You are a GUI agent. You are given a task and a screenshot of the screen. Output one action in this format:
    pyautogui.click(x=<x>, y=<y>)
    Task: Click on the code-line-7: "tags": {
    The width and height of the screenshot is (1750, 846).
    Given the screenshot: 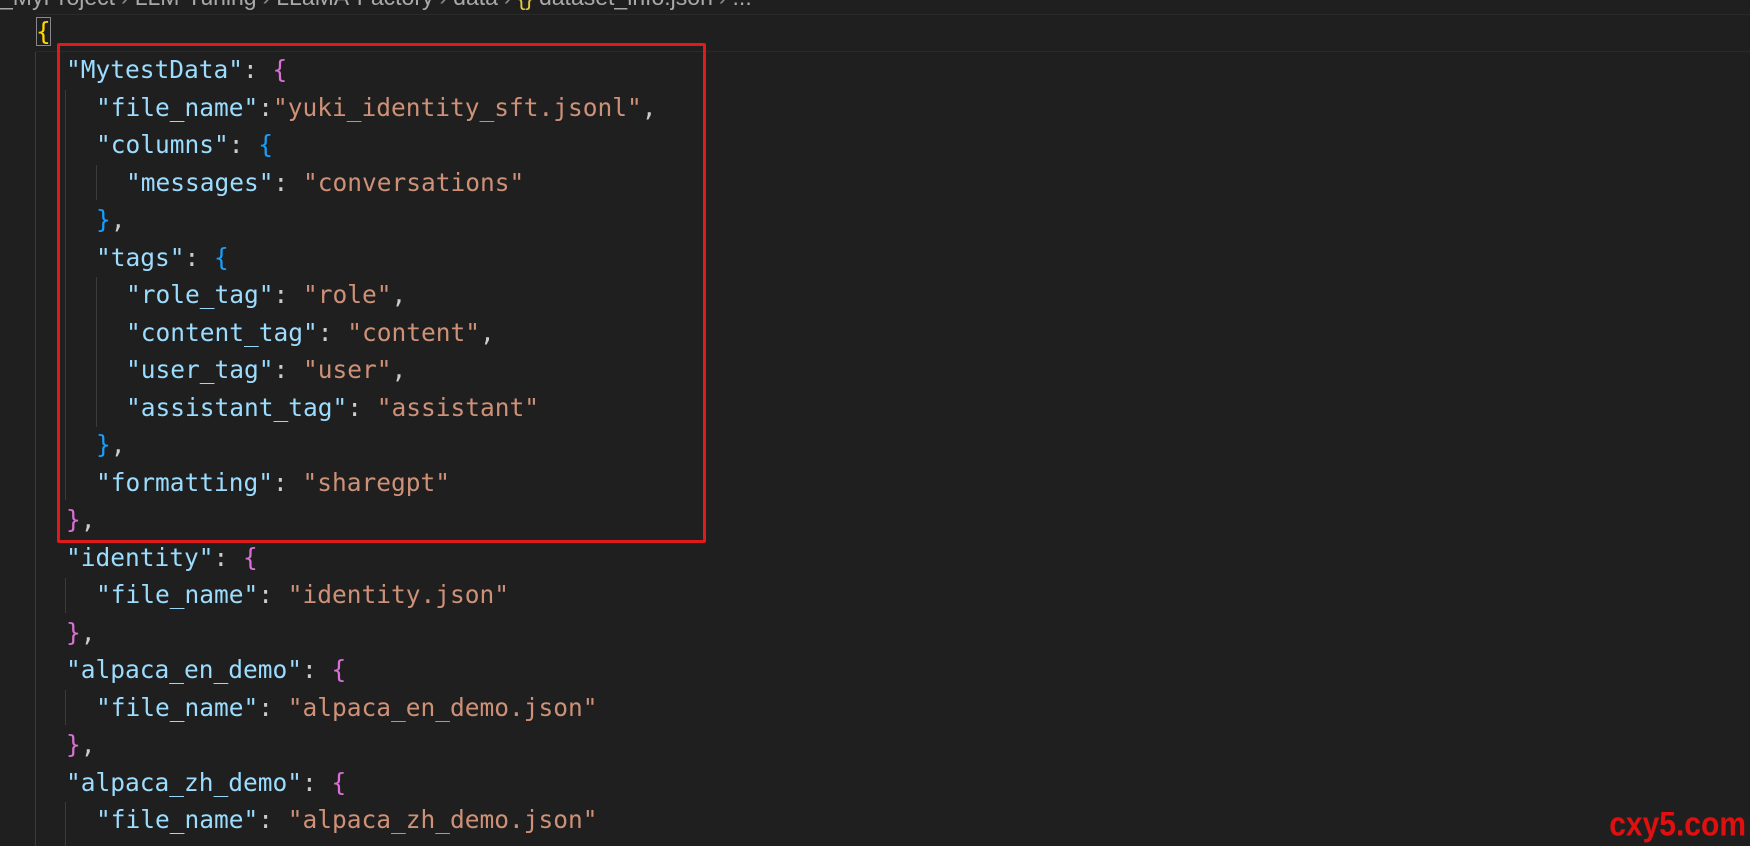 What is the action you would take?
    pyautogui.click(x=162, y=258)
    